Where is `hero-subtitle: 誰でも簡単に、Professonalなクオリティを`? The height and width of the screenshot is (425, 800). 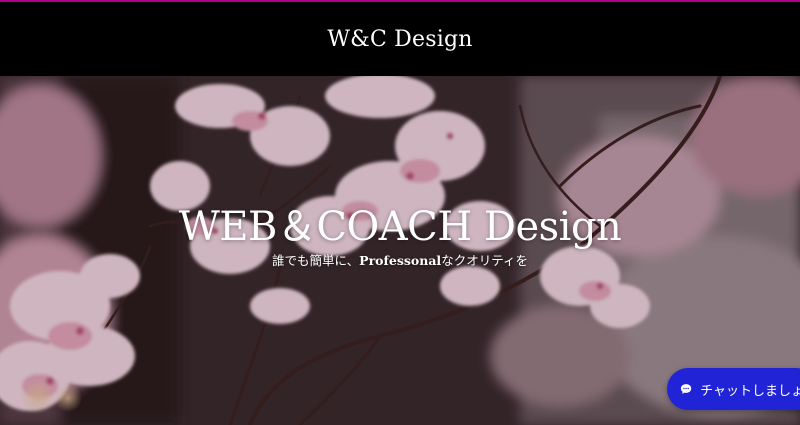
hero-subtitle: 誰でも簡単に、Professonalなクオリティを is located at coordinates (400, 259).